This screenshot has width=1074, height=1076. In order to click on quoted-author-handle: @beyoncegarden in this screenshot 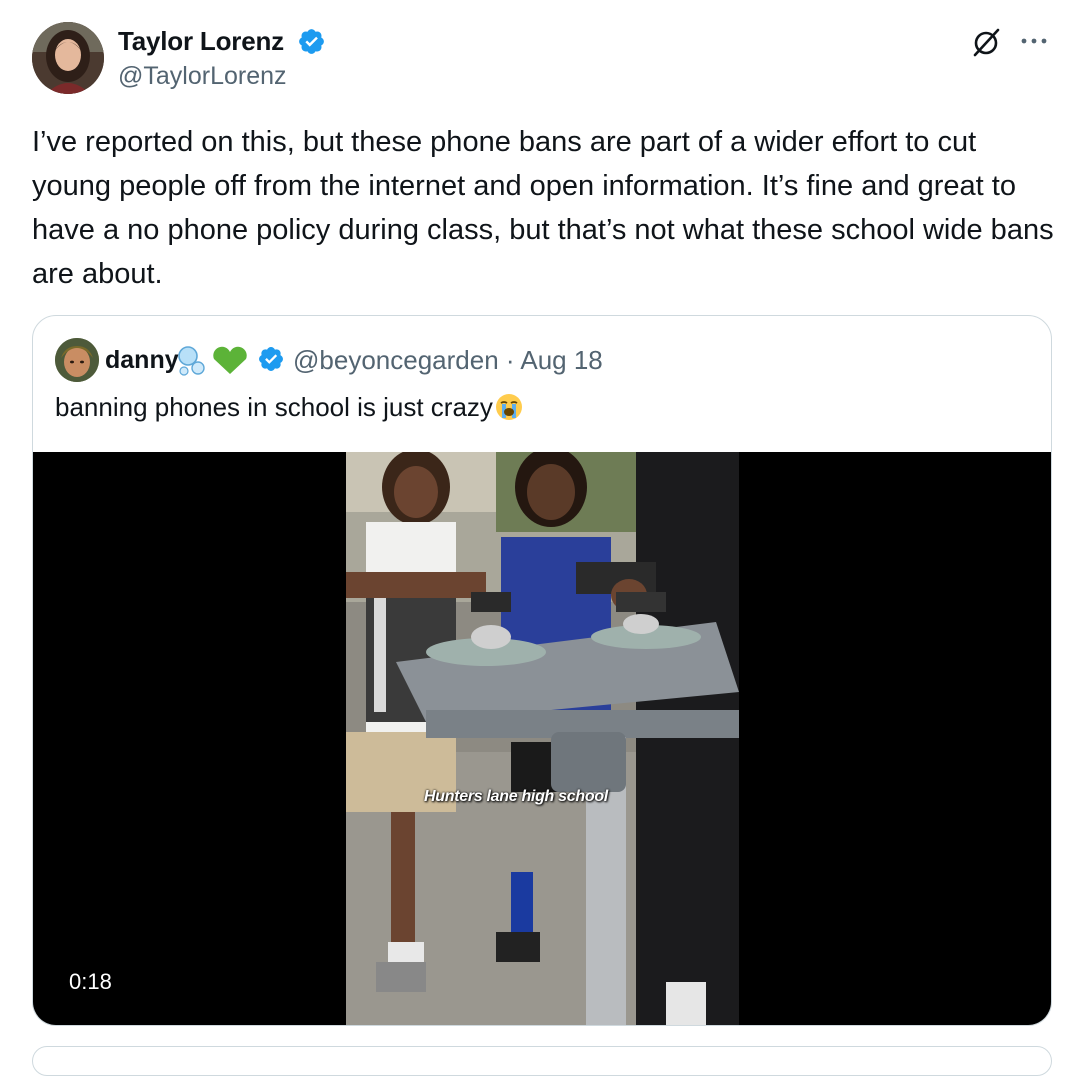, I will do `click(396, 360)`.